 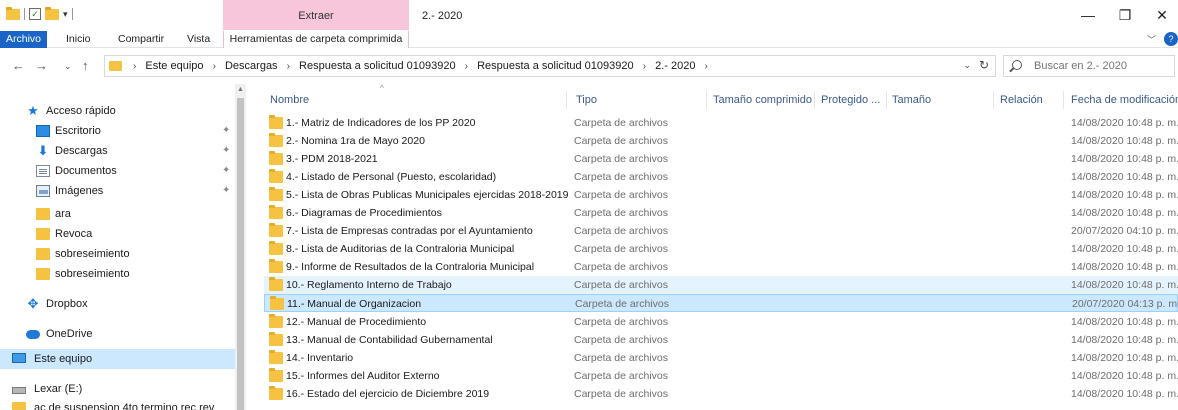 I want to click on nav-drive-child-folder: ac de suspension 4to termino rec rev, so click(x=117, y=404).